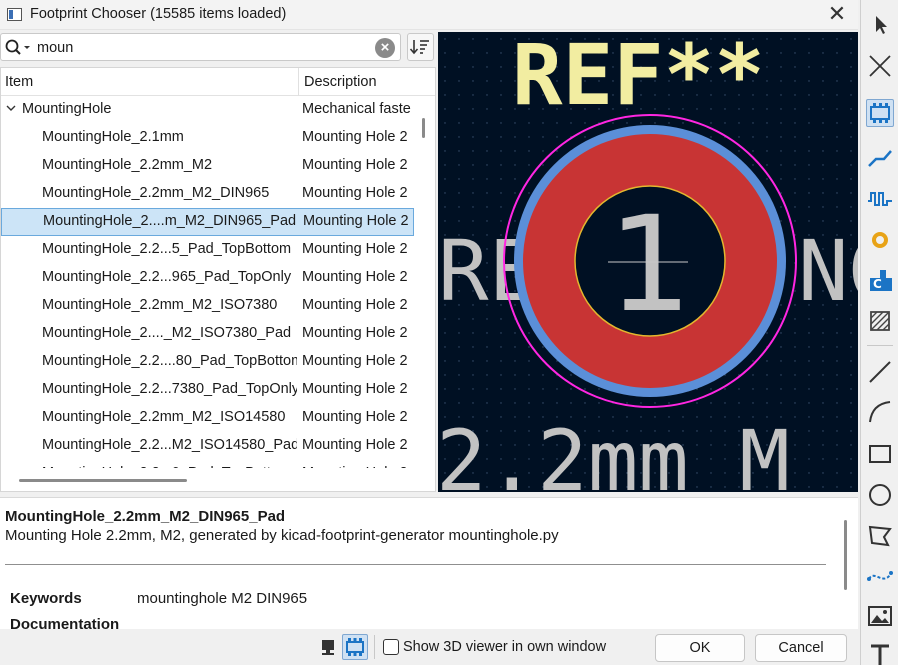  Describe the element at coordinates (18, 48) in the screenshot. I see `search-icon` at that location.